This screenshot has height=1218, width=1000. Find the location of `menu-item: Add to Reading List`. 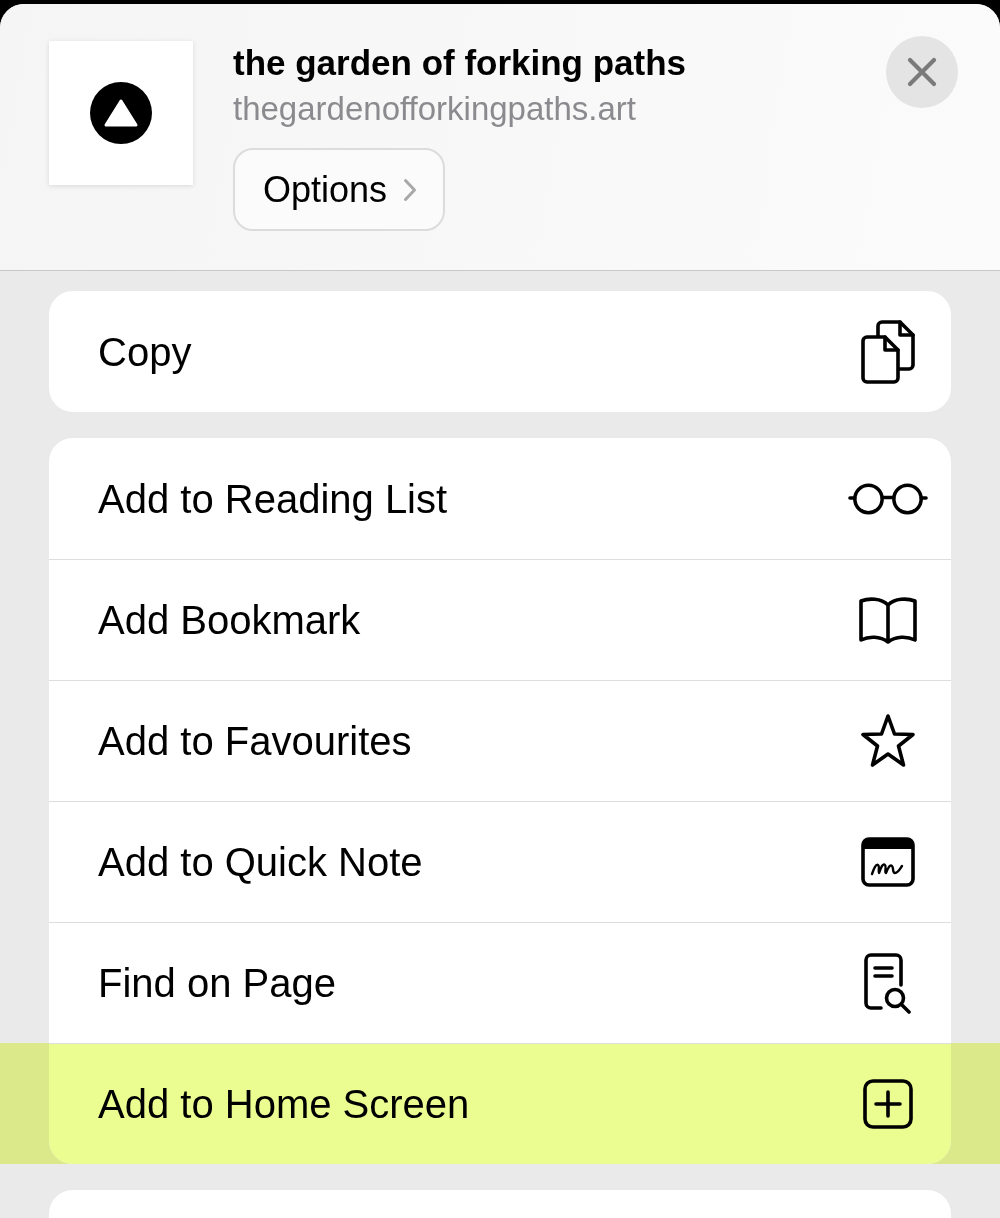

menu-item: Add to Reading List is located at coordinates (500, 498).